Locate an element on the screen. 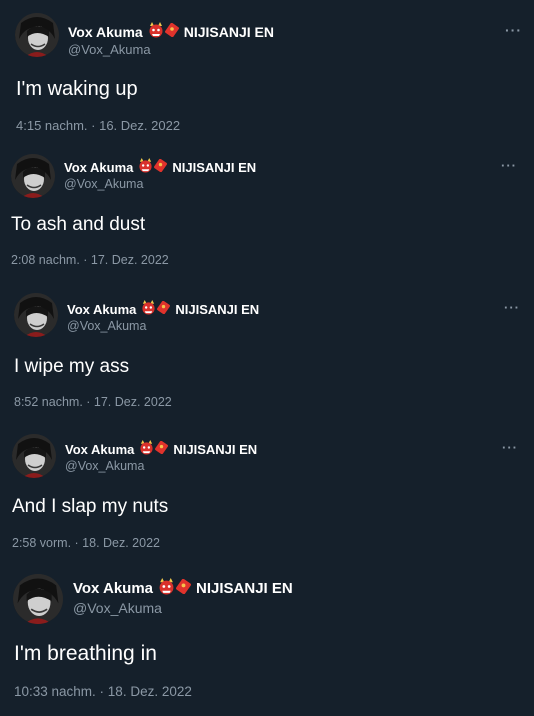 The height and width of the screenshot is (716, 534). tweet-text: I'm breathing in is located at coordinates (85, 653).